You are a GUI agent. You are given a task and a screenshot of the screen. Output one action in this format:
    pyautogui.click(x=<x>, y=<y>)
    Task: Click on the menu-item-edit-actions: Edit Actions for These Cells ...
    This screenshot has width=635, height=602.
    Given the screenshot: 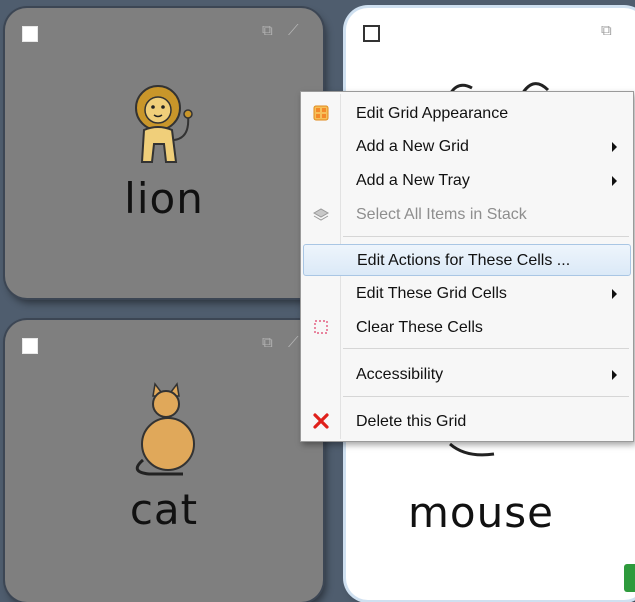 What is the action you would take?
    pyautogui.click(x=467, y=260)
    